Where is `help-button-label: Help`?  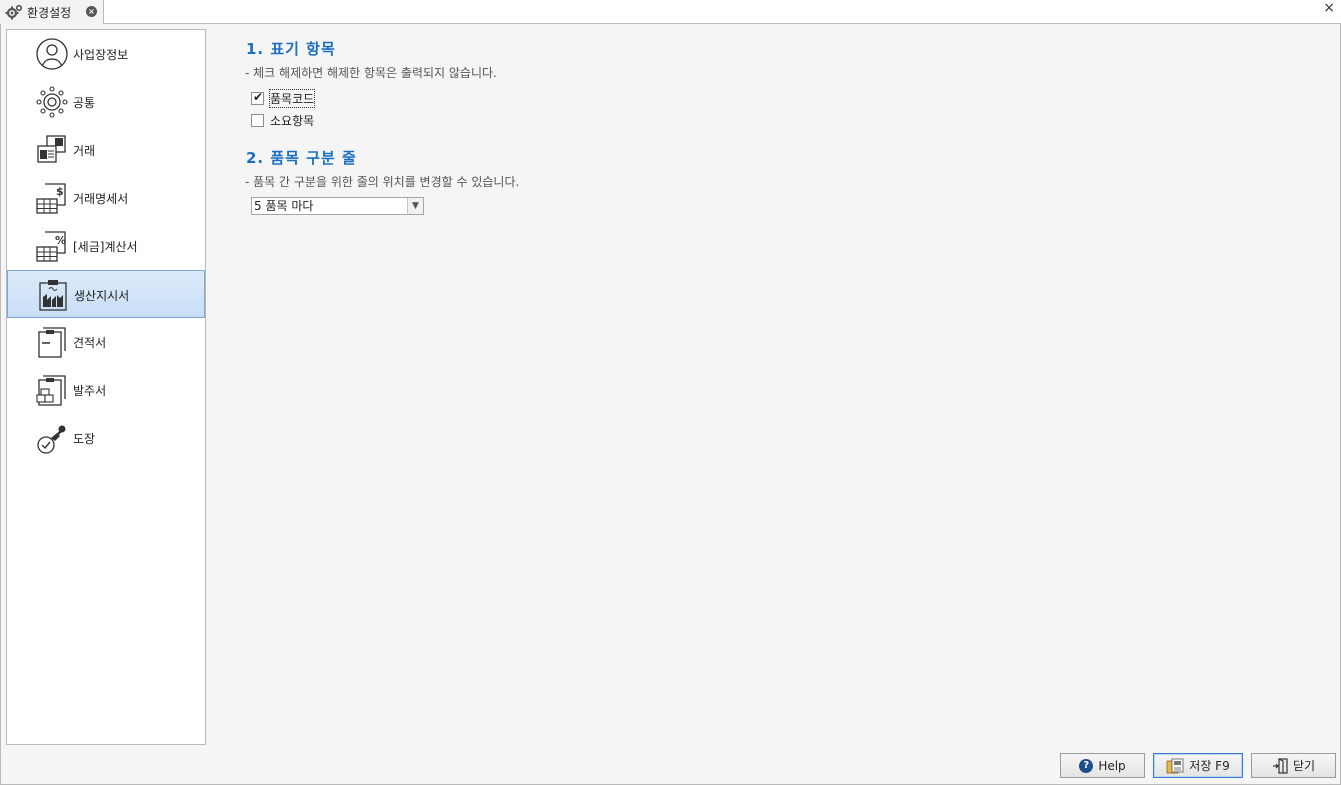
help-button-label: Help is located at coordinates (1112, 765).